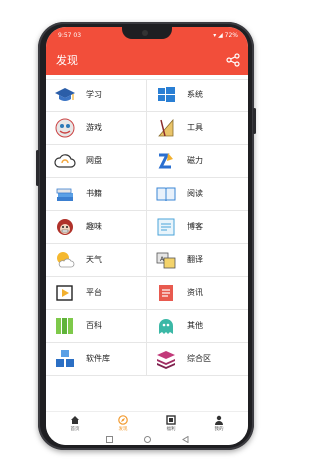 The width and height of the screenshot is (320, 471). What do you see at coordinates (166, 227) in the screenshot?
I see `blog-icon` at bounding box center [166, 227].